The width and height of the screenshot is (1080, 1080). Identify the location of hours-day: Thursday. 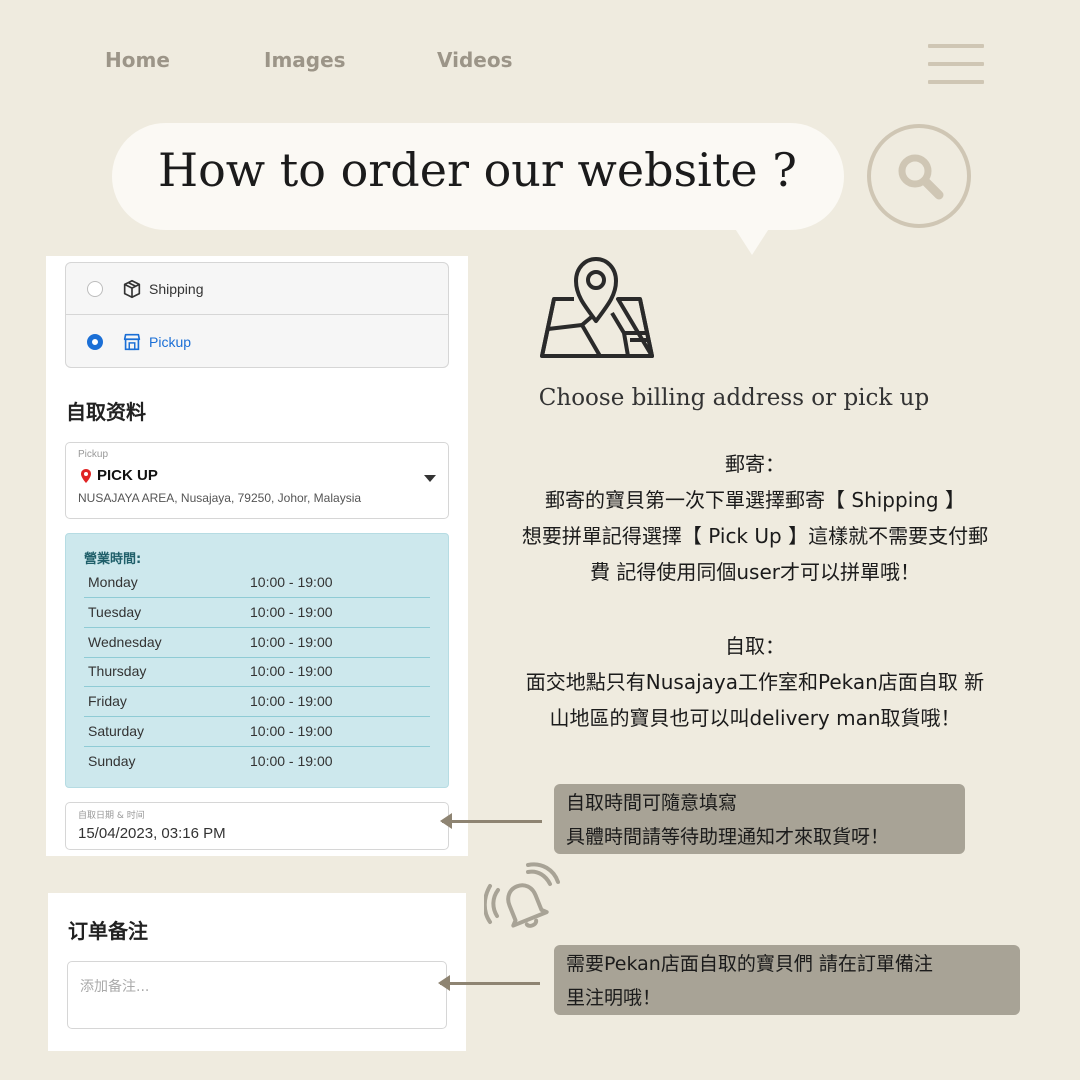
(117, 671).